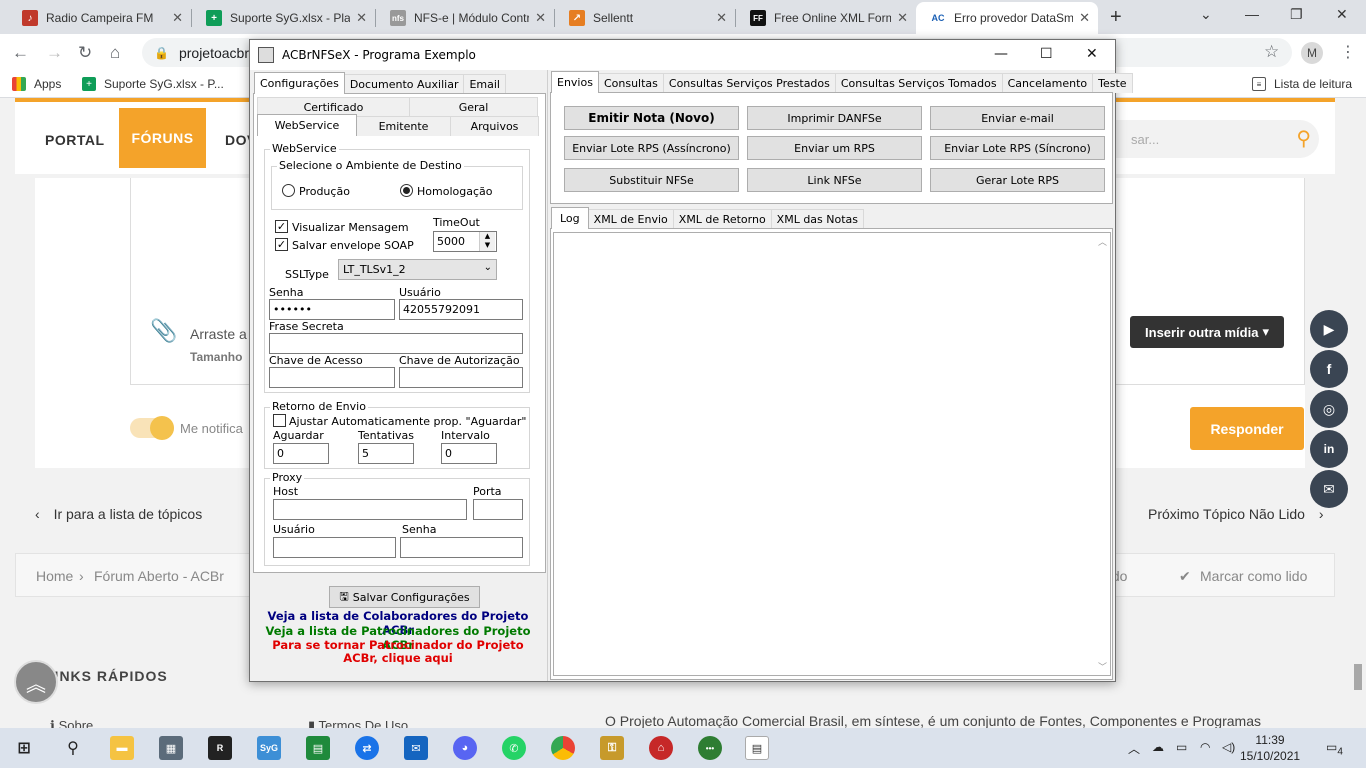  I want to click on enviar-lote-sincrono-button: Enviar Lote RPS (Síncrono), so click(1017, 148).